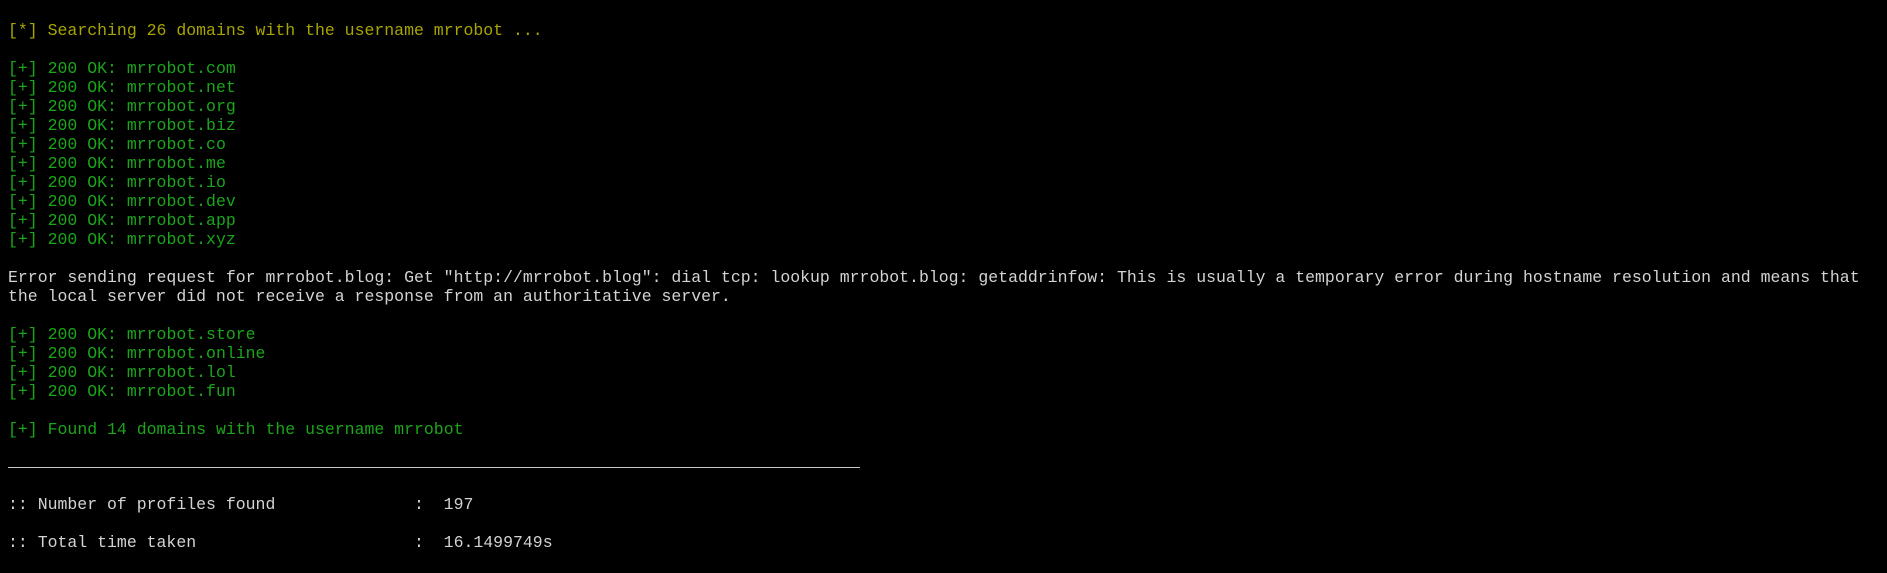 The image size is (1887, 573). I want to click on result-line: [+] 200 OK: mrrobot.xyz, so click(943, 239).